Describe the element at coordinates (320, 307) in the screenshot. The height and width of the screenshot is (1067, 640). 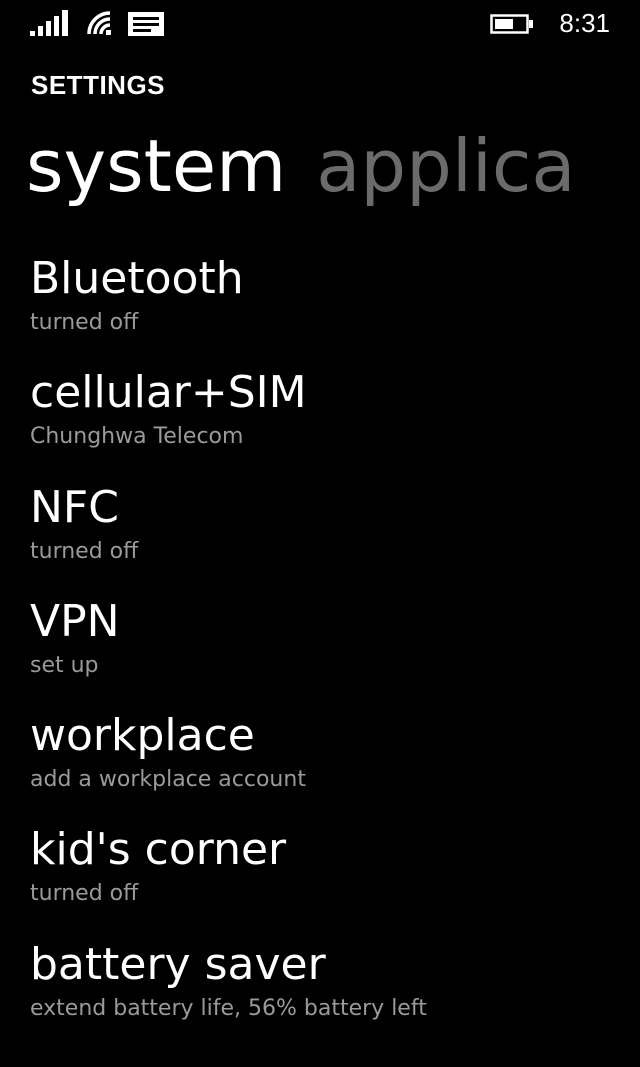
I see `setting-item-bluetooth: Bluetooth turned off` at that location.